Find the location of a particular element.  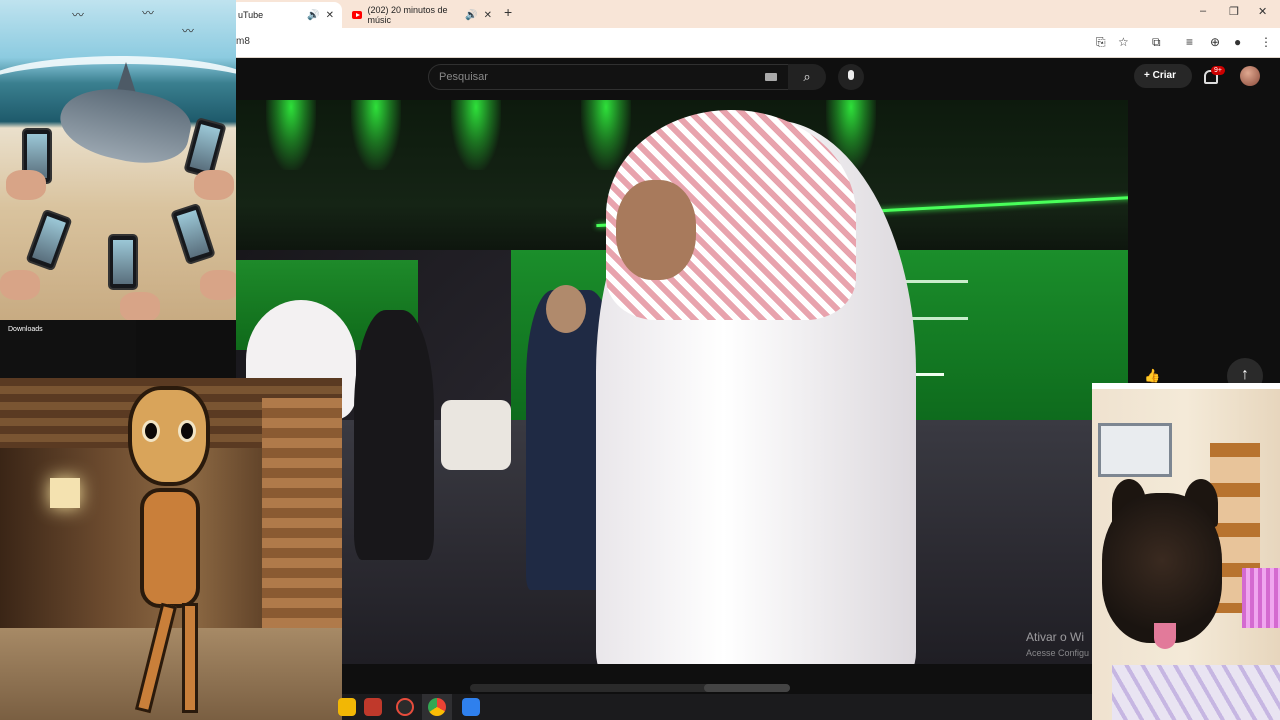

person-black-suit is located at coordinates (394, 435).